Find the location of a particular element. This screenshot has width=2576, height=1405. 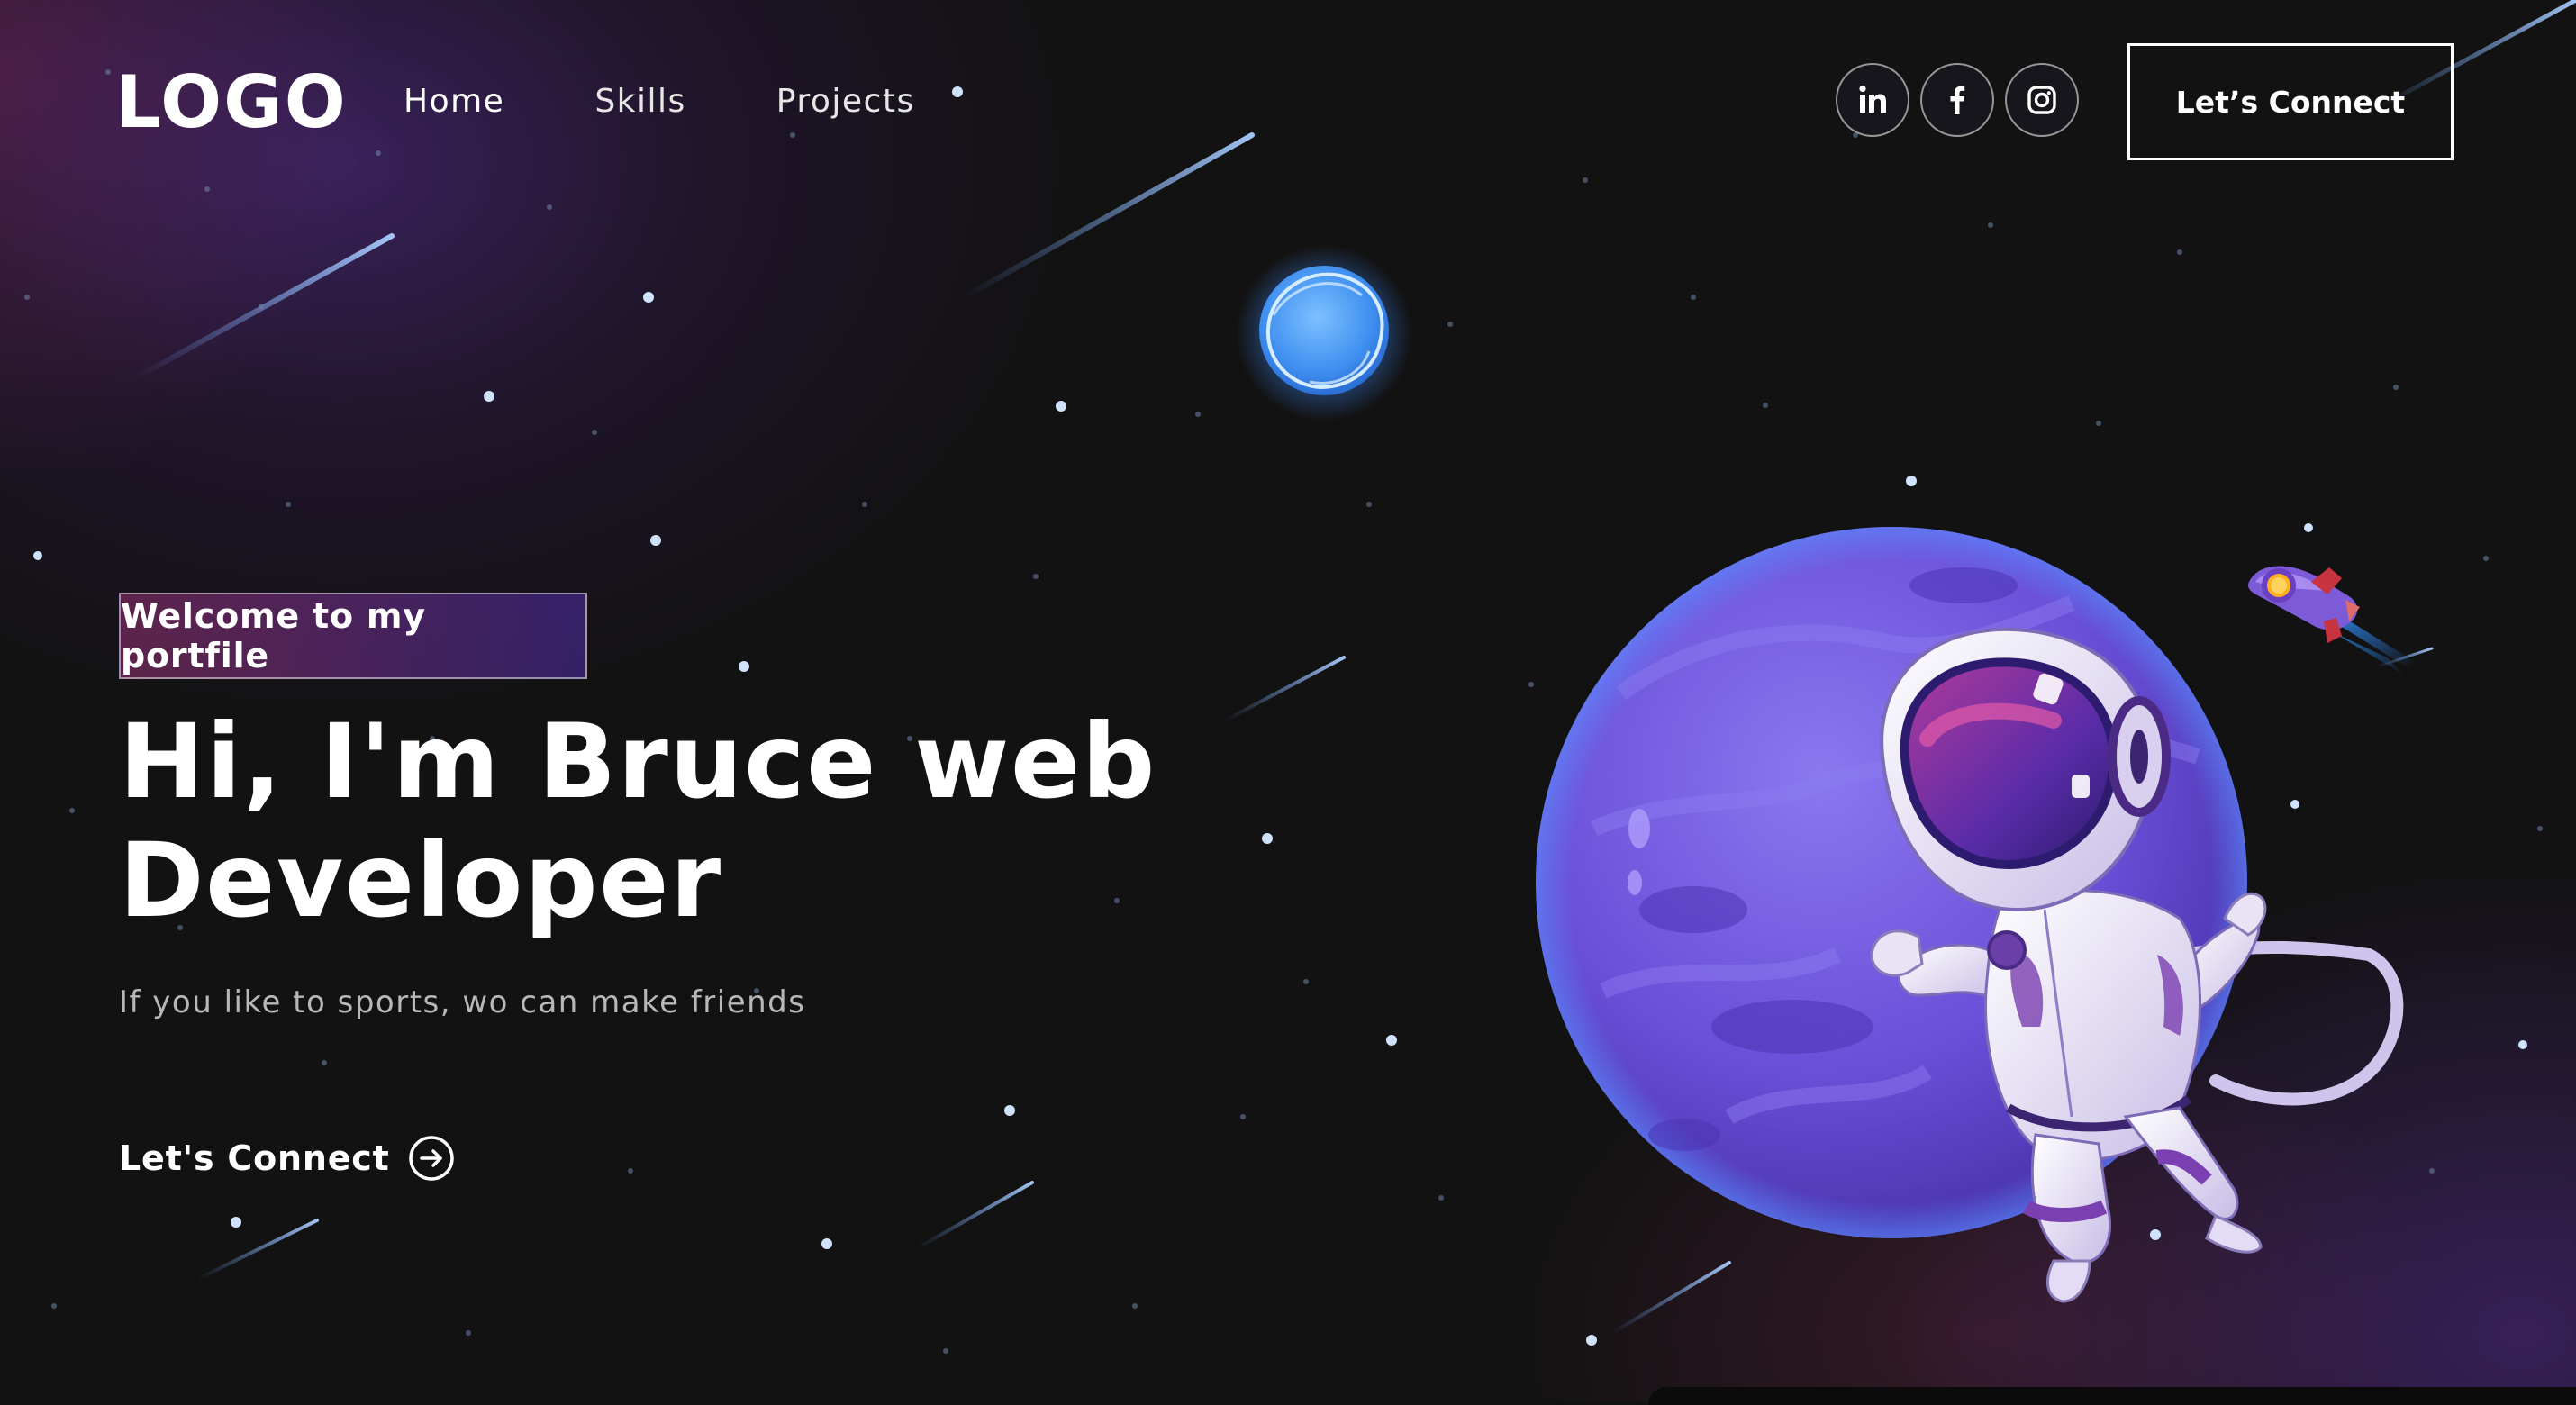

connect-button: Let’s Connect is located at coordinates (2290, 101).